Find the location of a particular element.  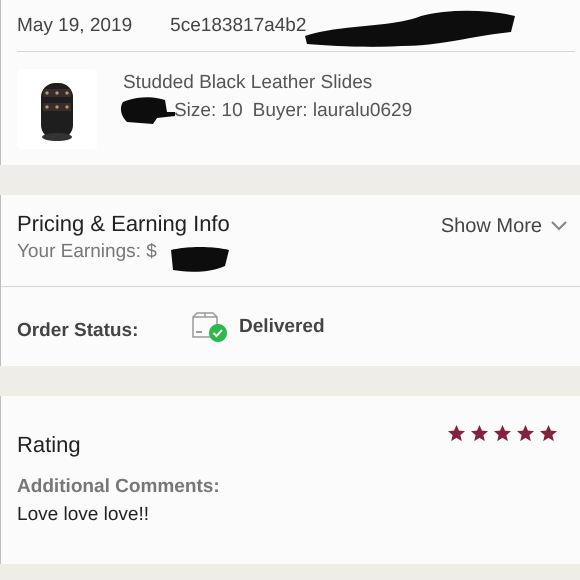

section-title: Pricing & Earning Info is located at coordinates (123, 224).